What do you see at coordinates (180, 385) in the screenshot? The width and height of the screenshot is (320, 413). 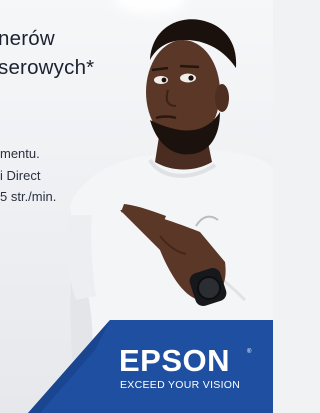 I see `tagline: EXCEED YOUR VISION` at bounding box center [180, 385].